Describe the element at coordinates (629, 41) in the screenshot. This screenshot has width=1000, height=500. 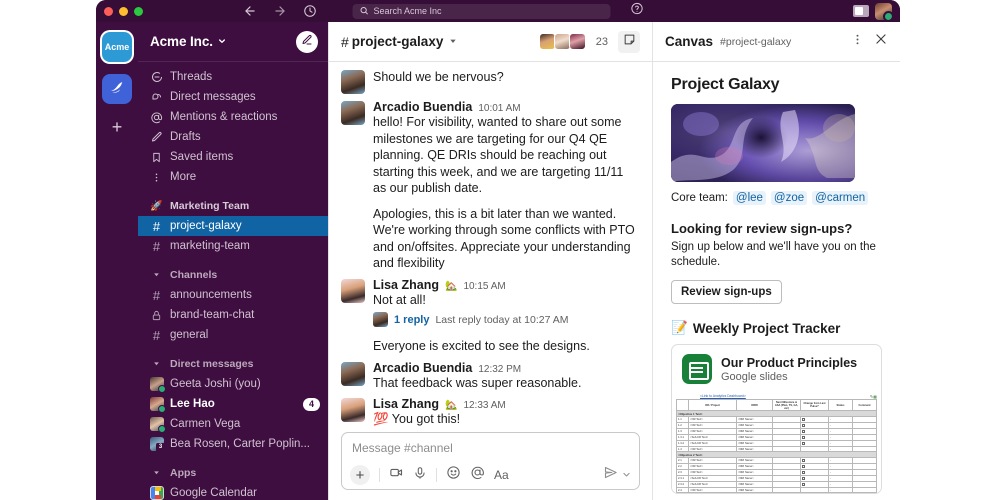
I see `open-canvas-button` at that location.